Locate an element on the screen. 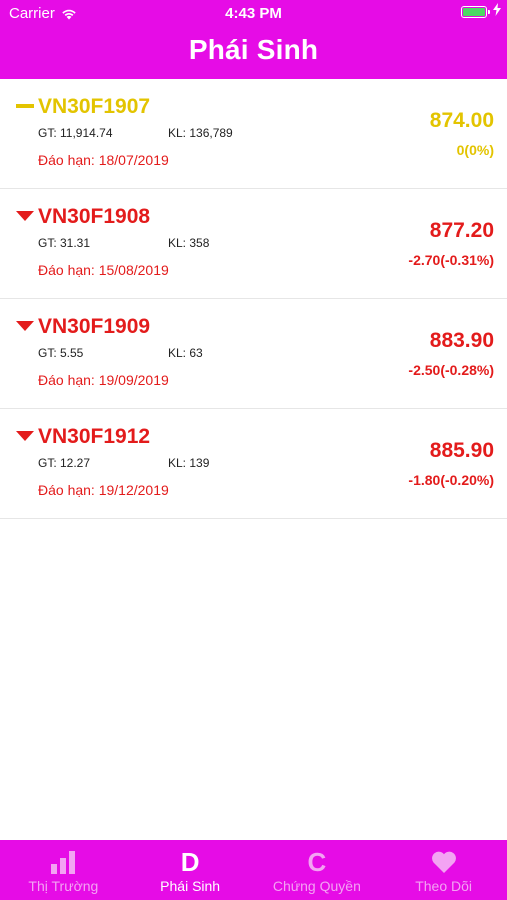  traded-value: GT: 31.31 is located at coordinates (64, 243).